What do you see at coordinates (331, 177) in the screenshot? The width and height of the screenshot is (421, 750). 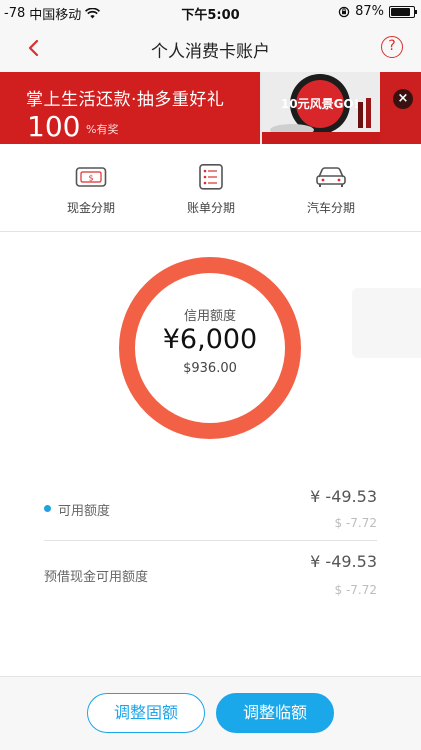 I see `car-icon` at bounding box center [331, 177].